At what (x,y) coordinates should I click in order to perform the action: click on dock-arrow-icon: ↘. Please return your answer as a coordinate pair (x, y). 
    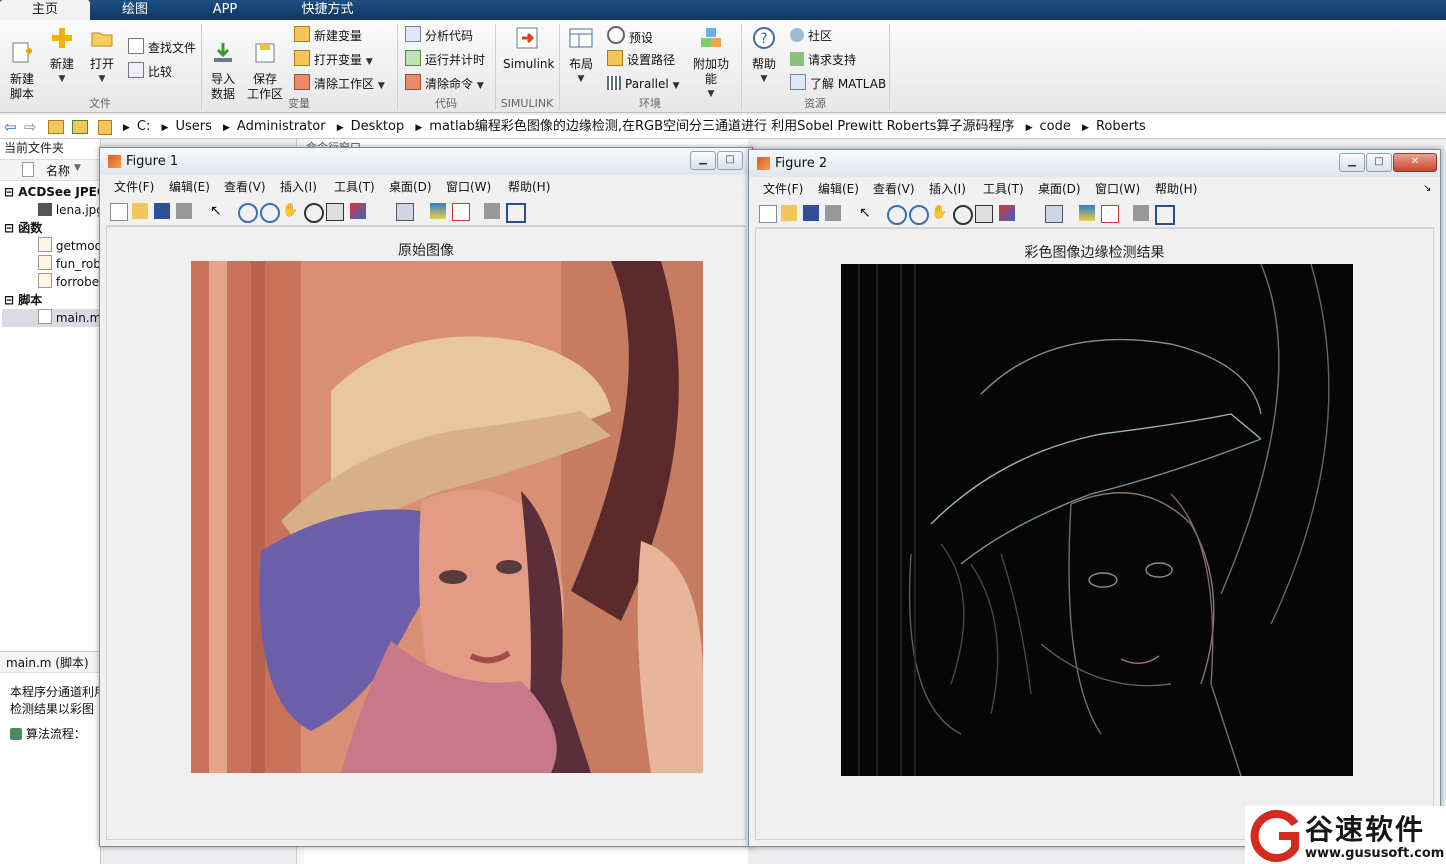
    Looking at the image, I should click on (1427, 189).